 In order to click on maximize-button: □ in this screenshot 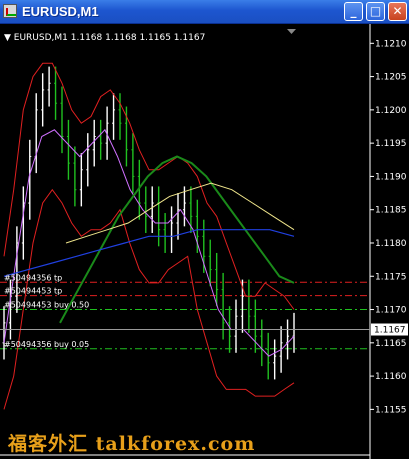, I will do `click(375, 11)`.